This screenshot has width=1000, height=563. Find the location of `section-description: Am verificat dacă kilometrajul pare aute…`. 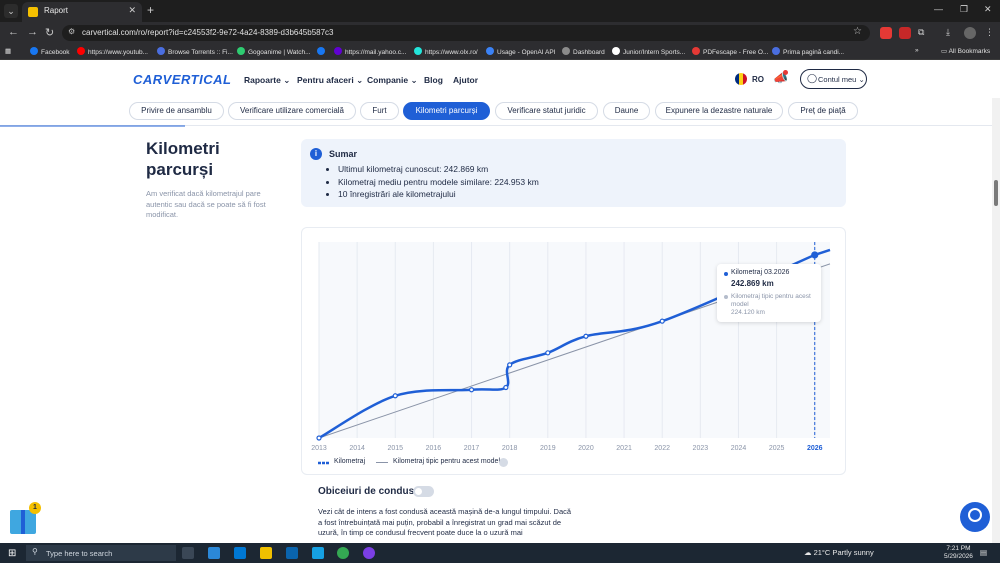

section-description: Am verificat dacă kilometrajul pare aute… is located at coordinates (206, 204).